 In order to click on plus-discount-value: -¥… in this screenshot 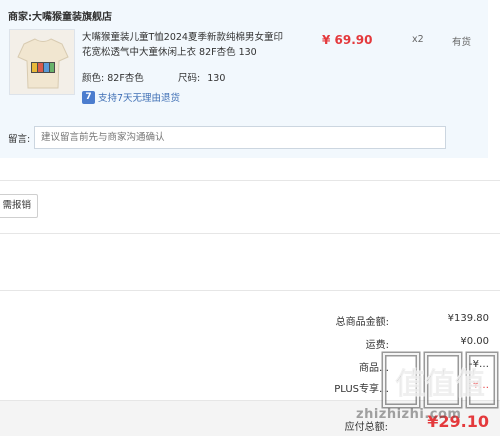, I will do `click(479, 385)`.